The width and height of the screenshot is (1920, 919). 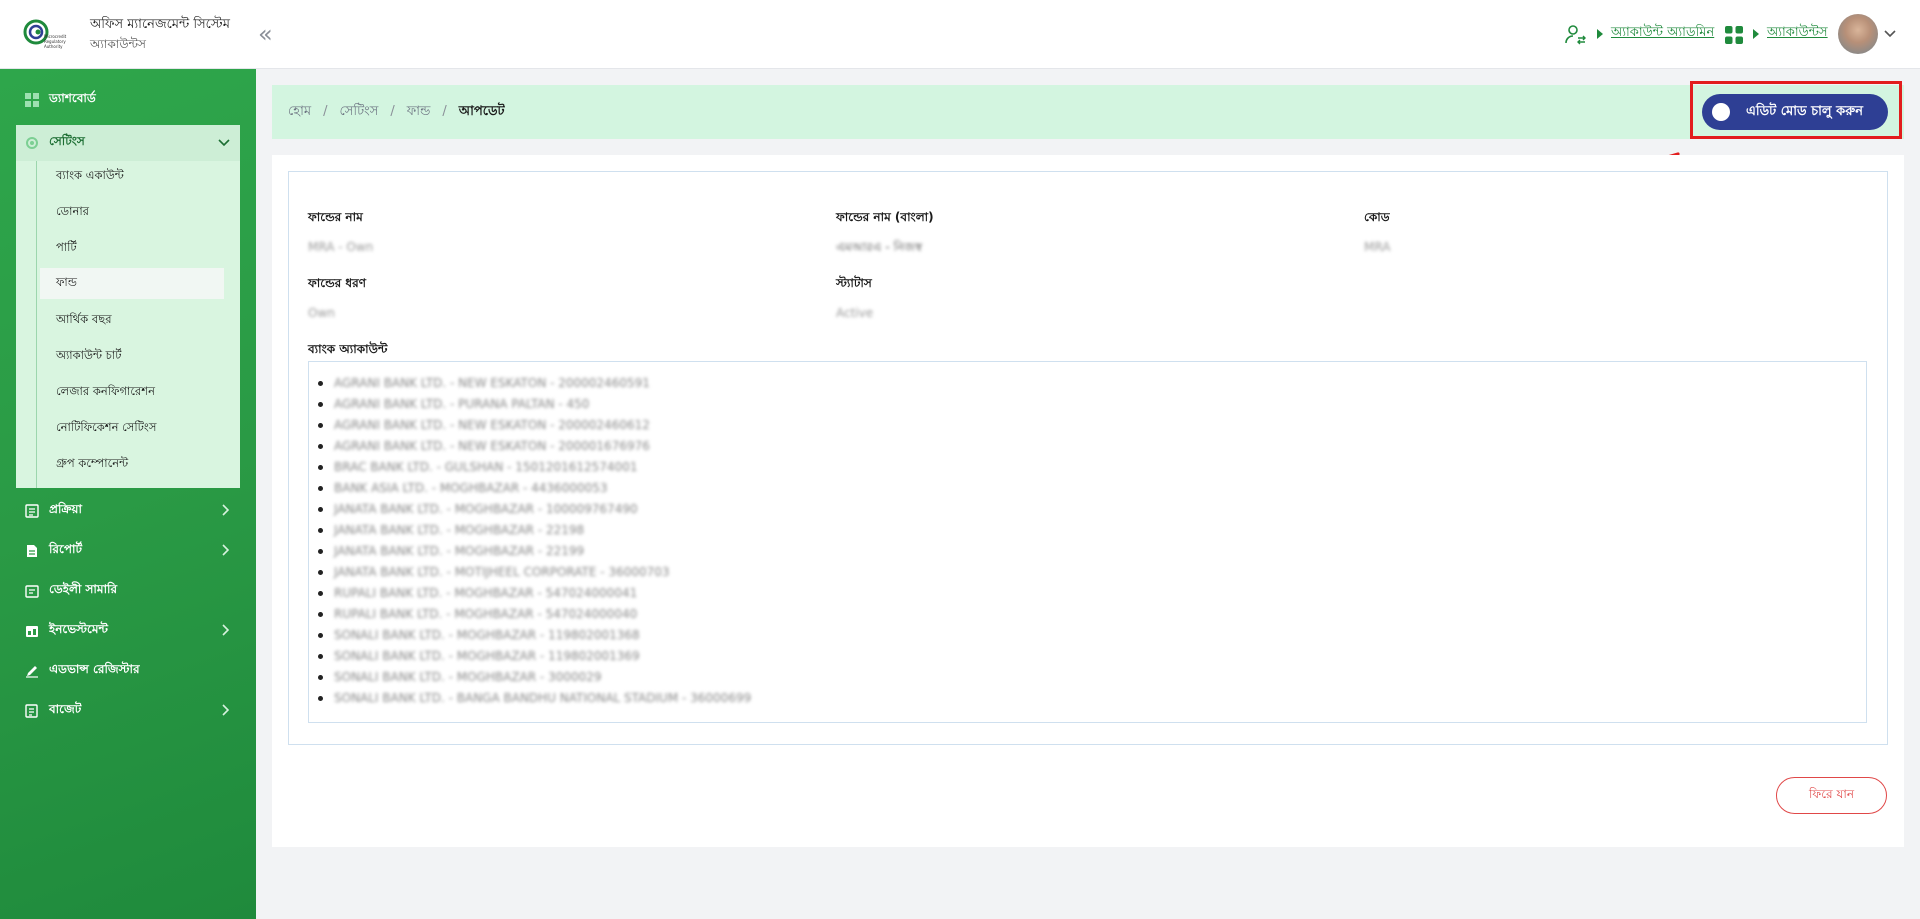 What do you see at coordinates (321, 313) in the screenshot?
I see `fund-type-value: Own` at bounding box center [321, 313].